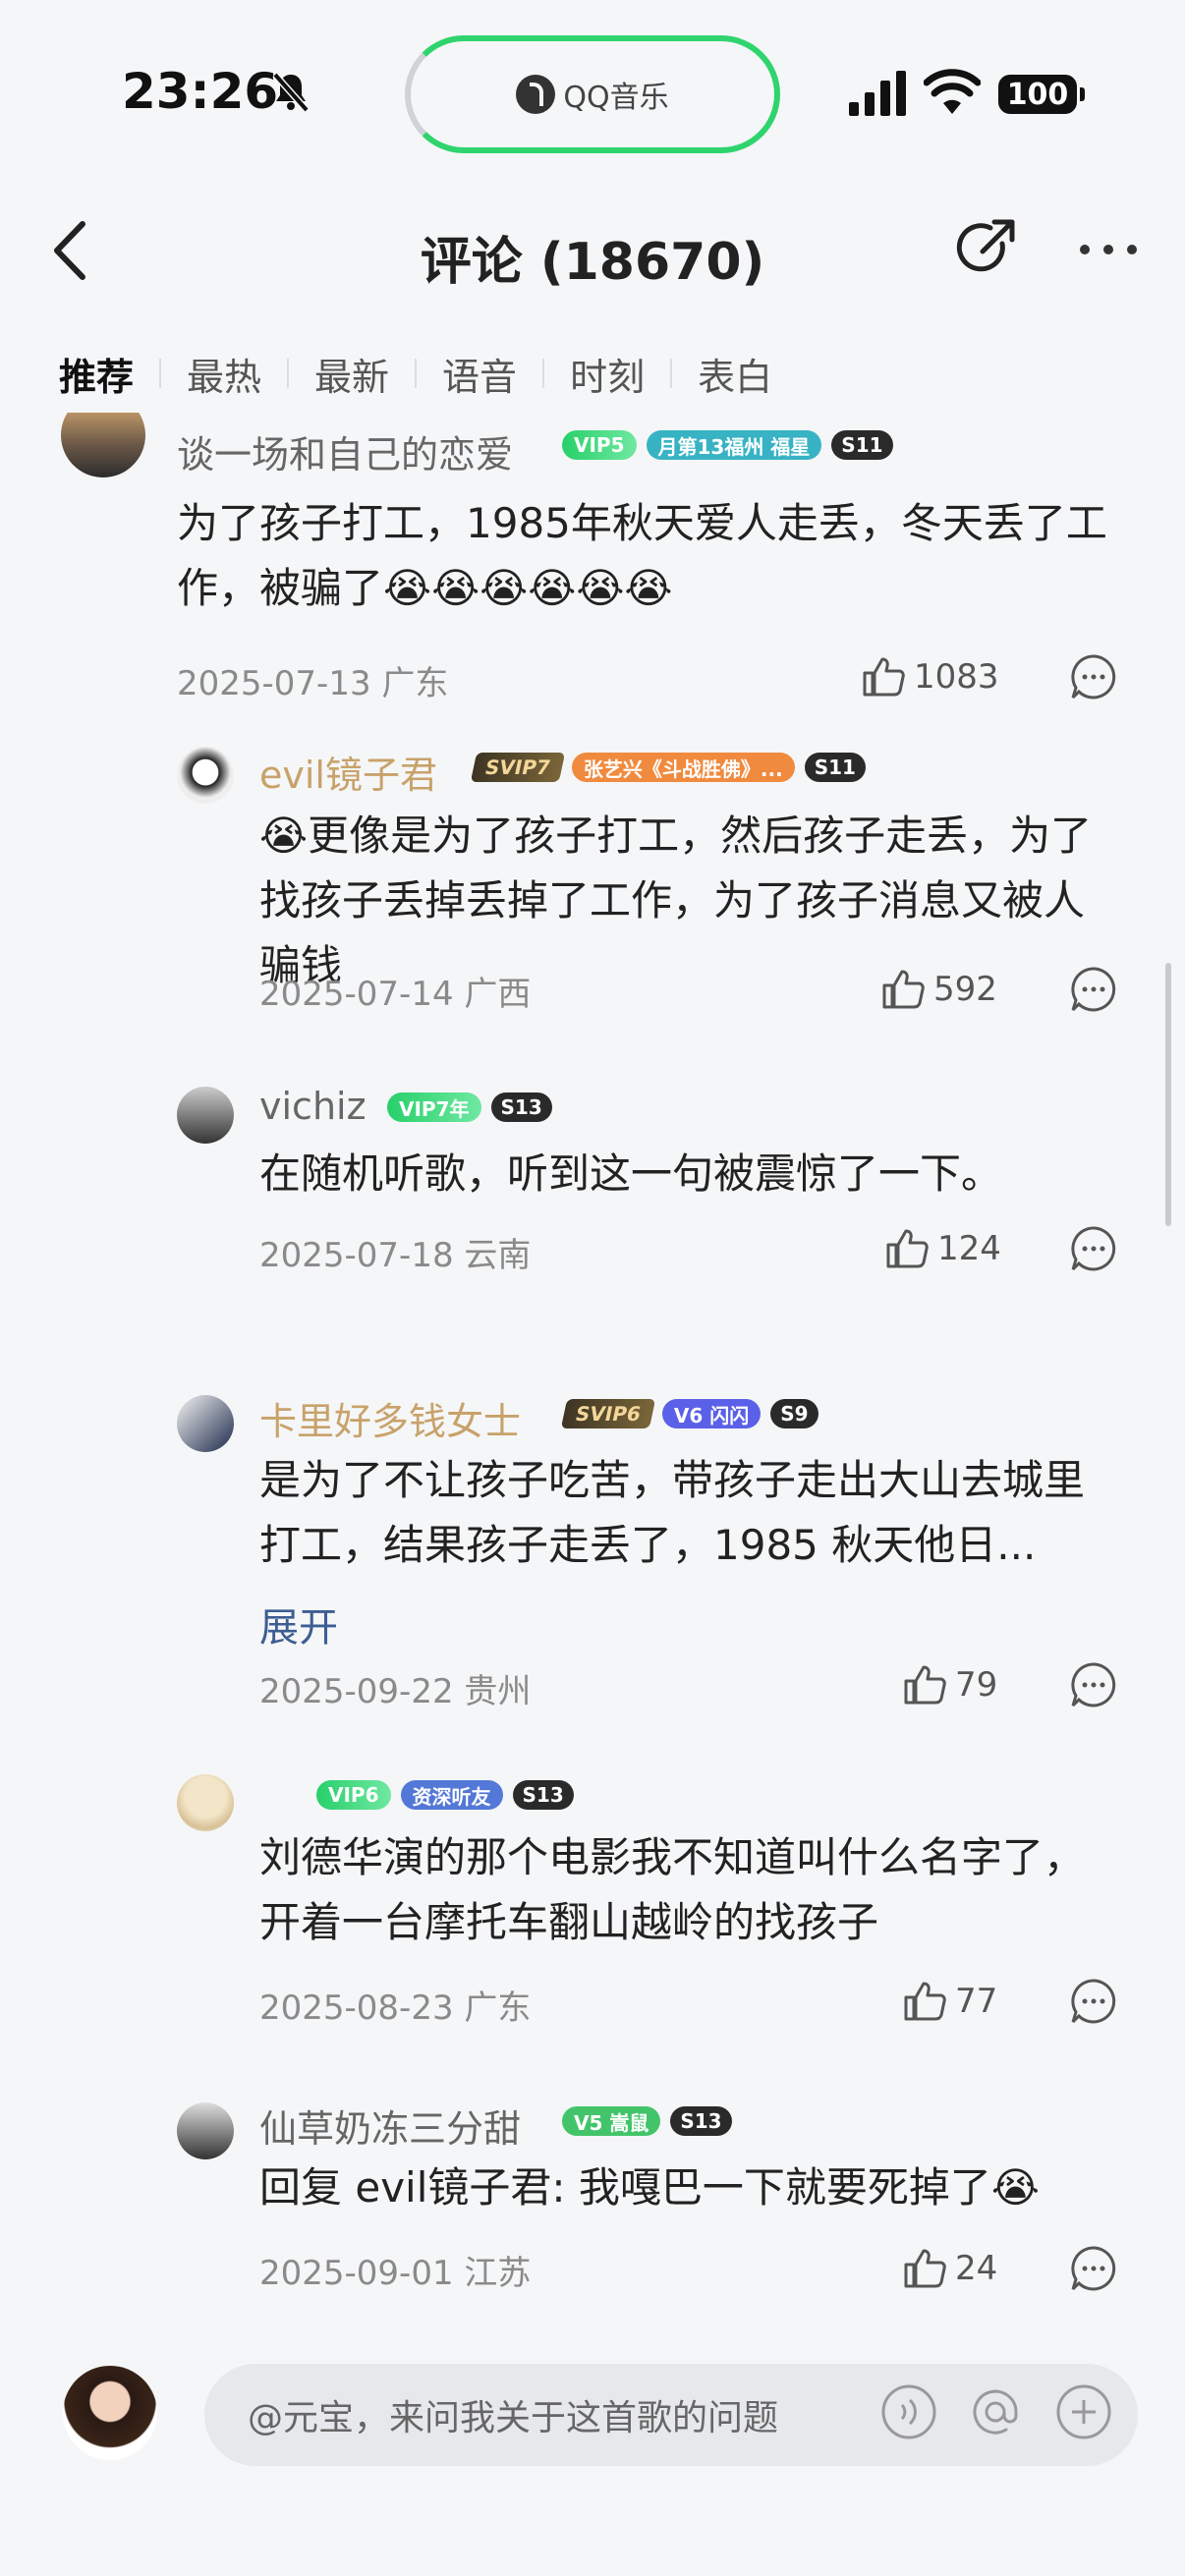  Describe the element at coordinates (794, 1413) in the screenshot. I see `level-badge: S9` at that location.